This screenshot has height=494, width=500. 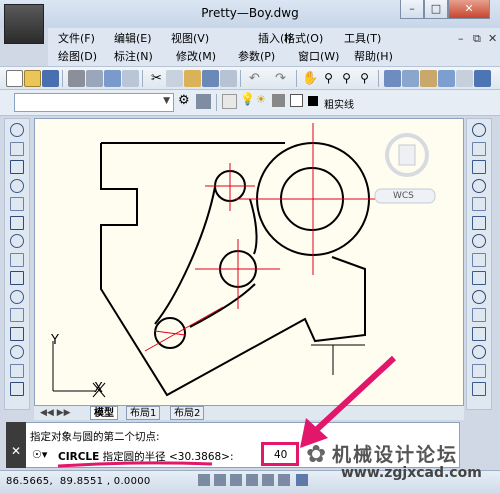 I want to click on layer-combo-box: ▼, so click(x=94, y=102).